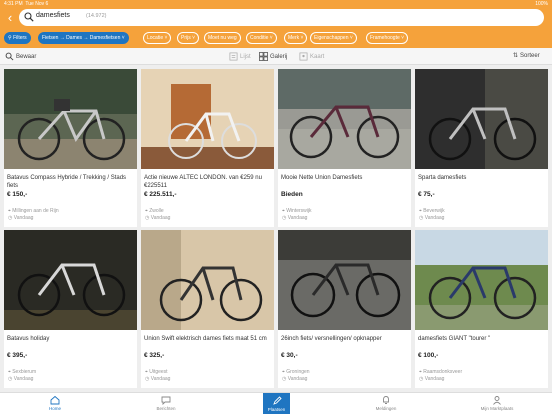  Describe the element at coordinates (322, 178) in the screenshot. I see `listing-title: Mooie Nette Union Damesfiets` at that location.